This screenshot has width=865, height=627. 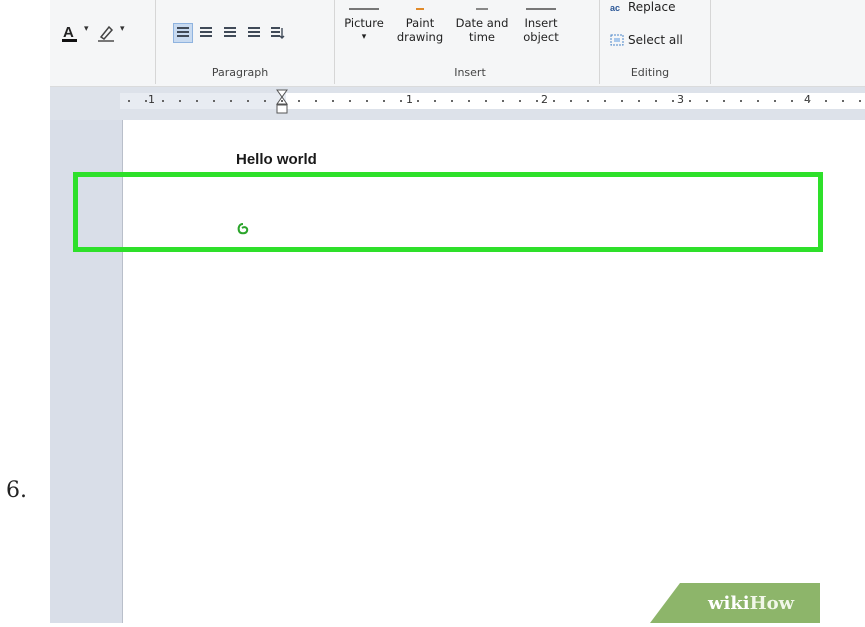 I want to click on object-label-line1: Insert, so click(x=541, y=23).